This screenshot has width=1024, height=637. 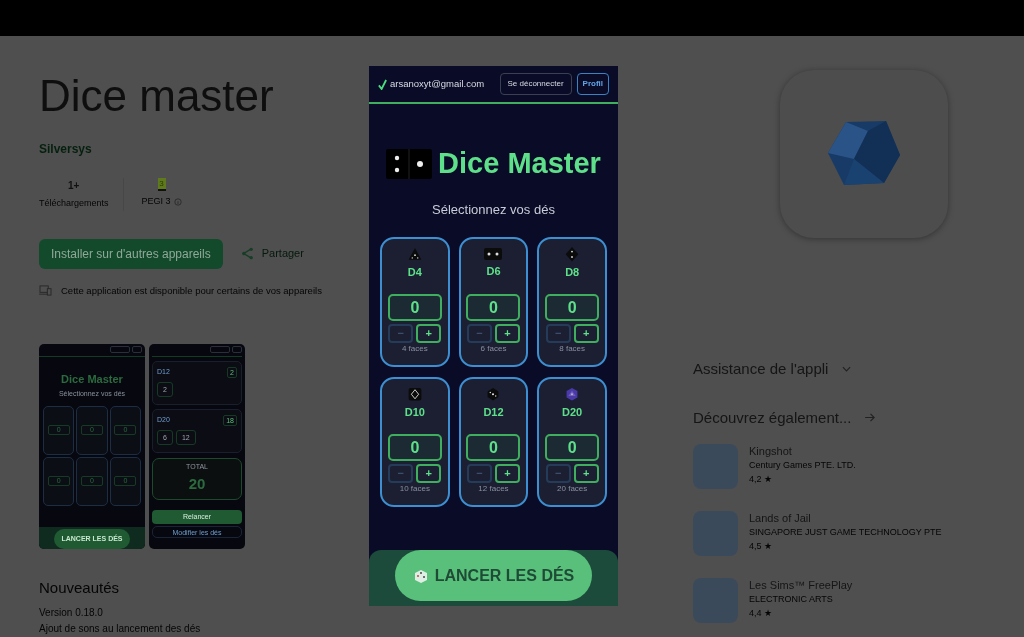 I want to click on faces-label: 6 faces, so click(x=493, y=349).